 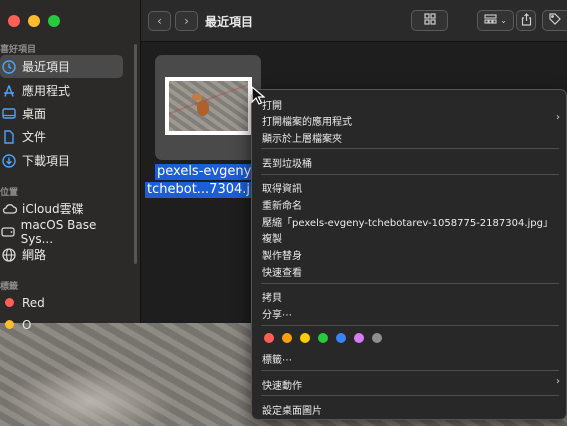 What do you see at coordinates (9, 67) in the screenshot?
I see `clock-icon` at bounding box center [9, 67].